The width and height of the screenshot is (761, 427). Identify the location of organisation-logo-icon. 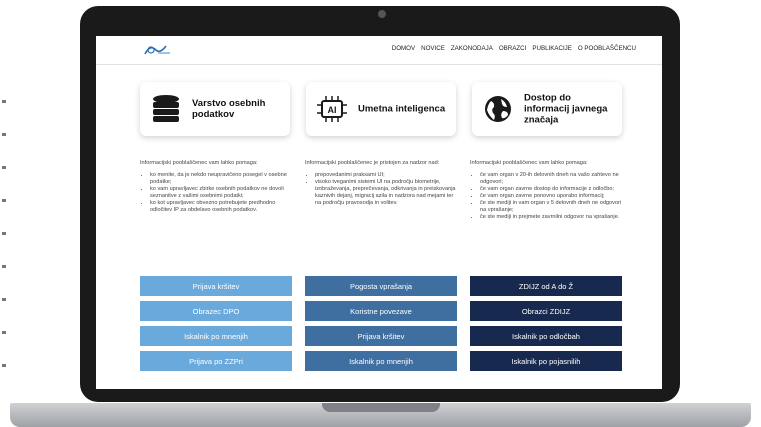
(157, 50).